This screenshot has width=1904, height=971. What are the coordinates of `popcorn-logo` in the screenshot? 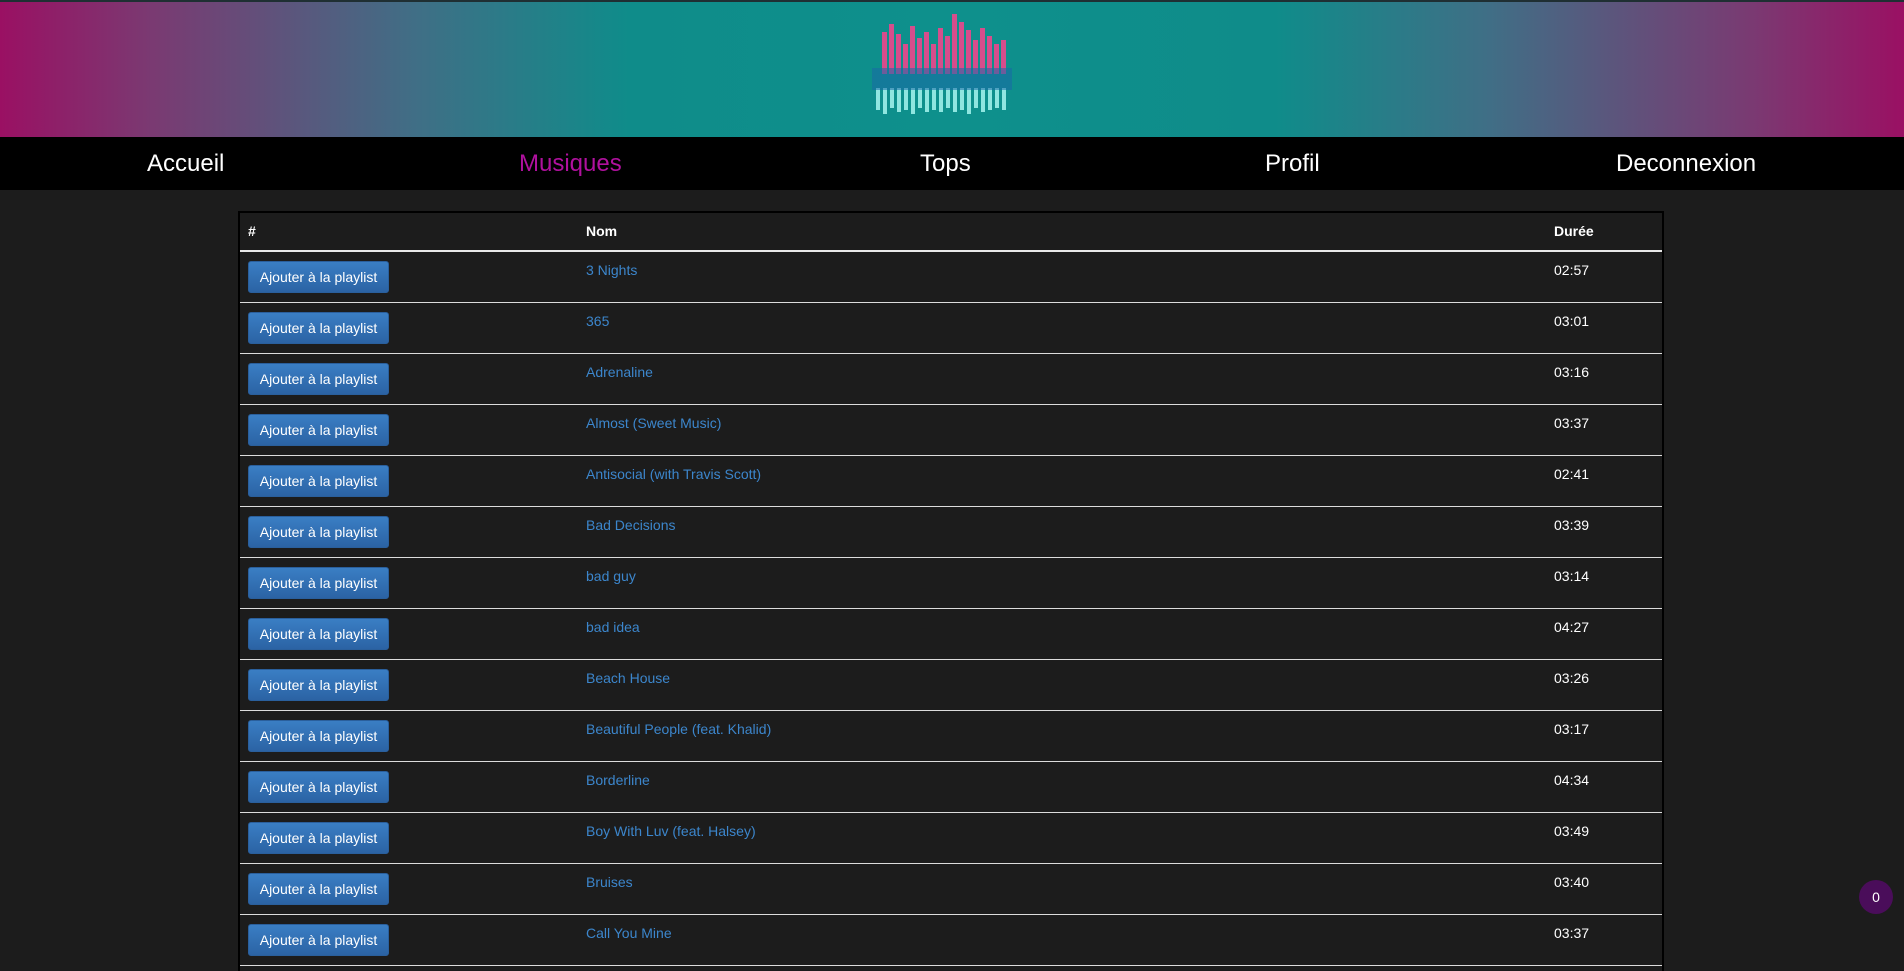 It's located at (942, 63).